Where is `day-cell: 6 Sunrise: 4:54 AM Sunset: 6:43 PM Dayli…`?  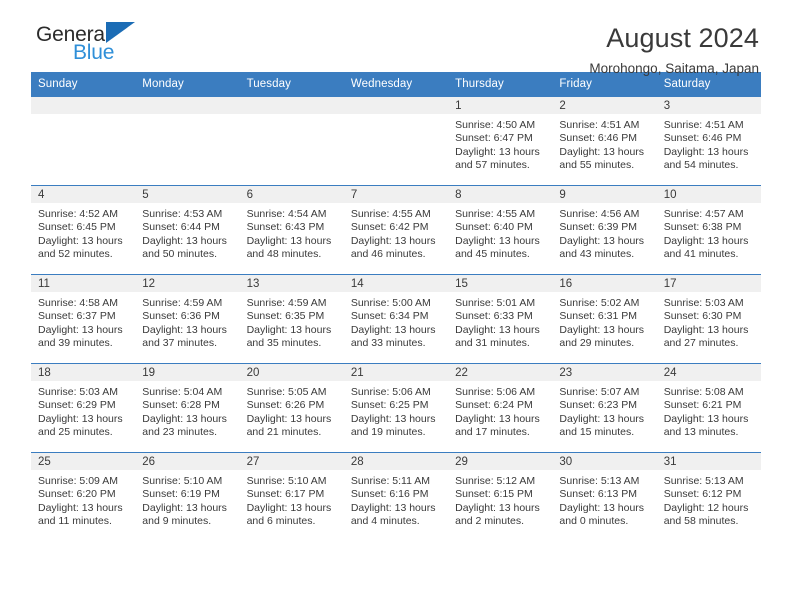
day-cell: 6 Sunrise: 4:54 AM Sunset: 6:43 PM Dayli… is located at coordinates (291, 230).